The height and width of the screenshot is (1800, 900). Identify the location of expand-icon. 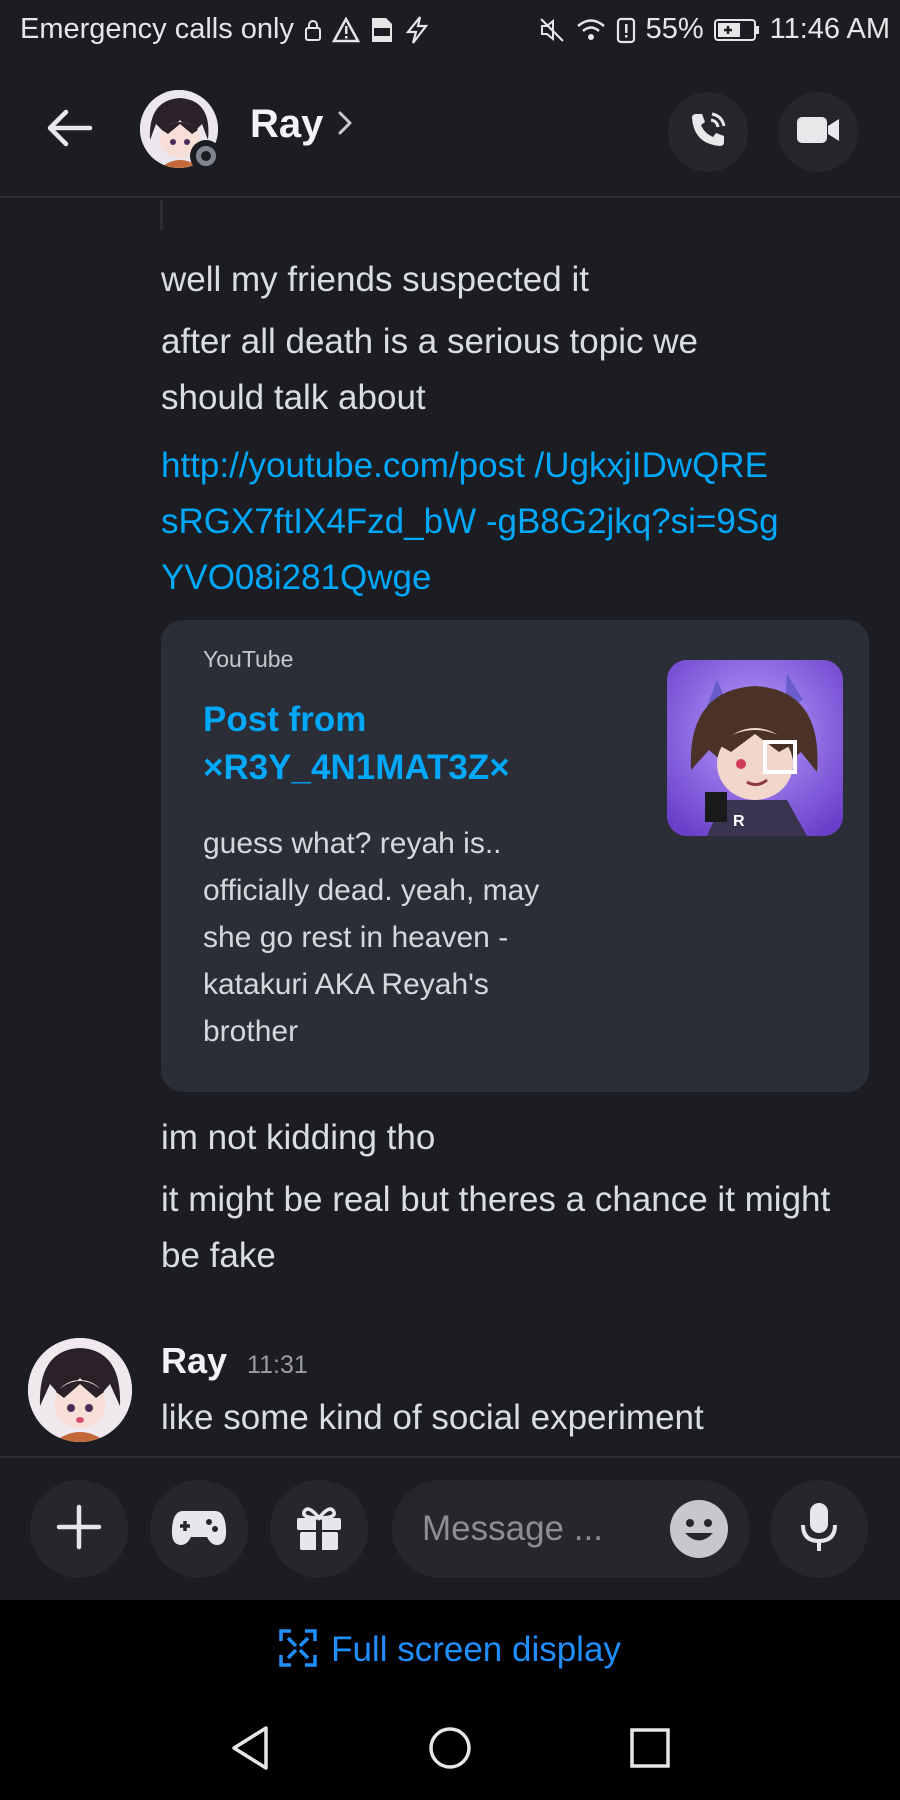
(298, 1650).